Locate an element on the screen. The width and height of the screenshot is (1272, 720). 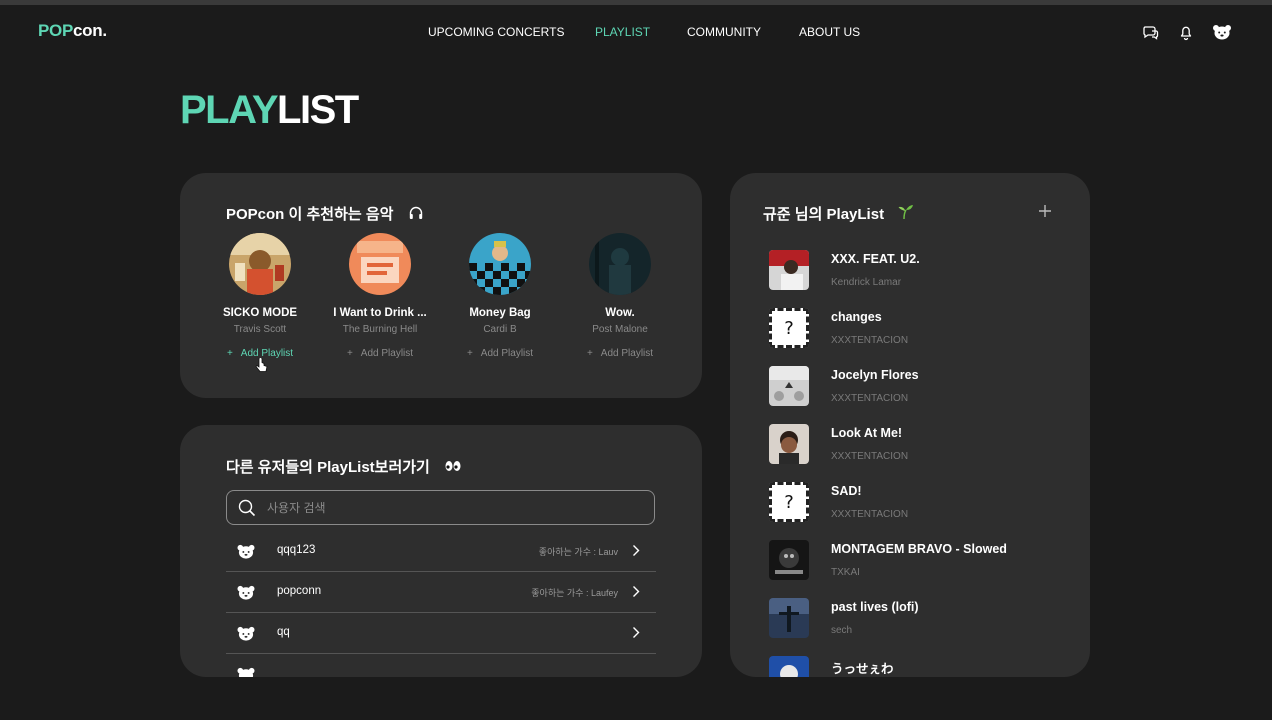
user-row-partial is located at coordinates (441, 665).